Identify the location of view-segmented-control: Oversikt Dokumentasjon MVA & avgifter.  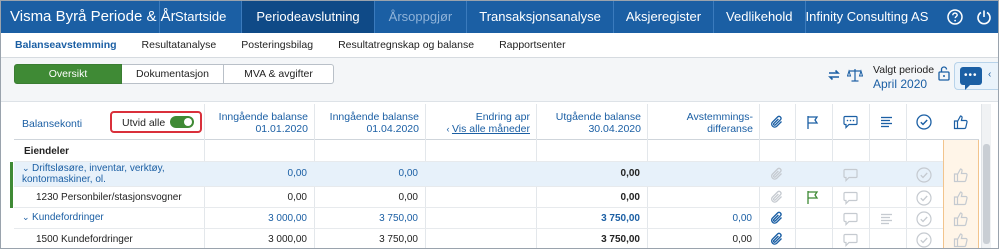
(174, 74).